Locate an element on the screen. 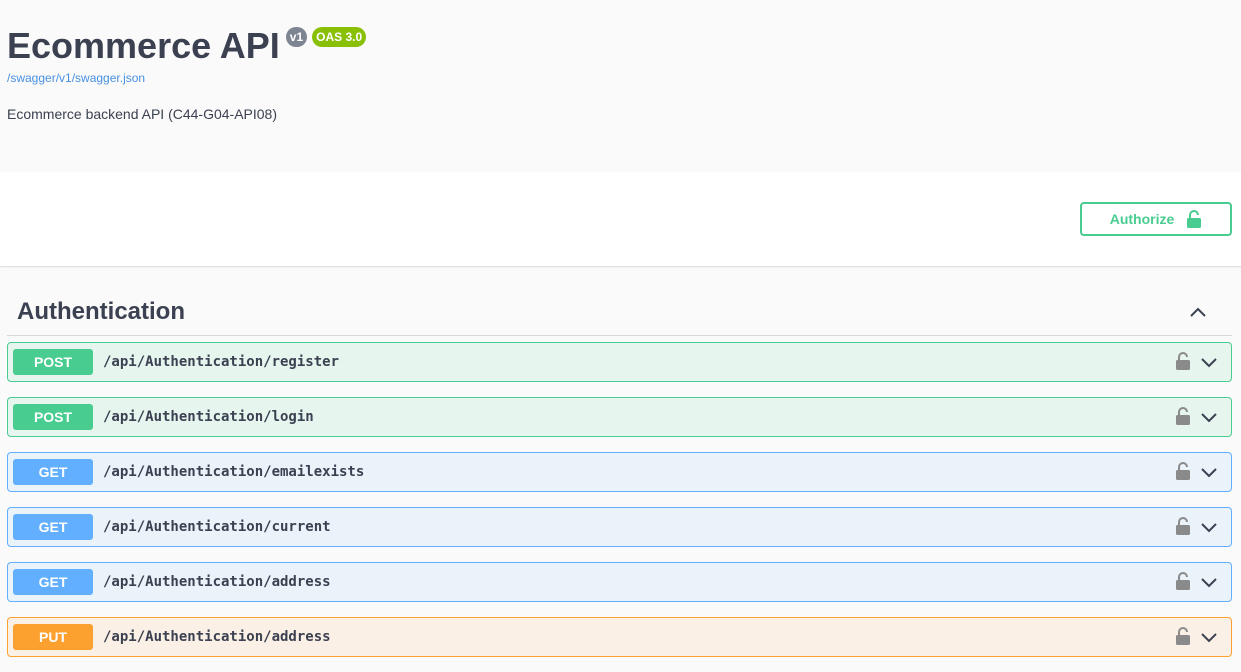 Image resolution: width=1241 pixels, height=672 pixels. operation-row: POST /api/Authentication/login is located at coordinates (619, 417).